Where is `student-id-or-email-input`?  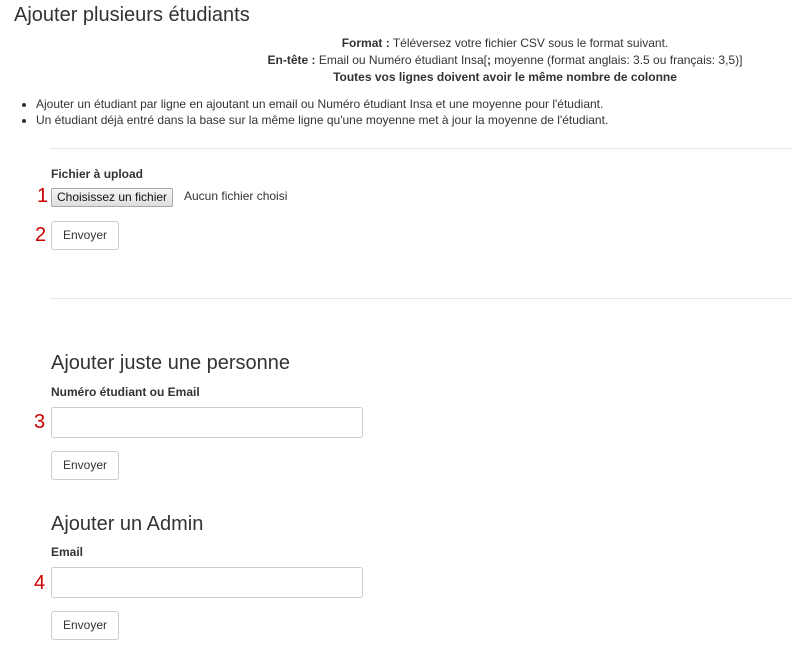 student-id-or-email-input is located at coordinates (207, 422).